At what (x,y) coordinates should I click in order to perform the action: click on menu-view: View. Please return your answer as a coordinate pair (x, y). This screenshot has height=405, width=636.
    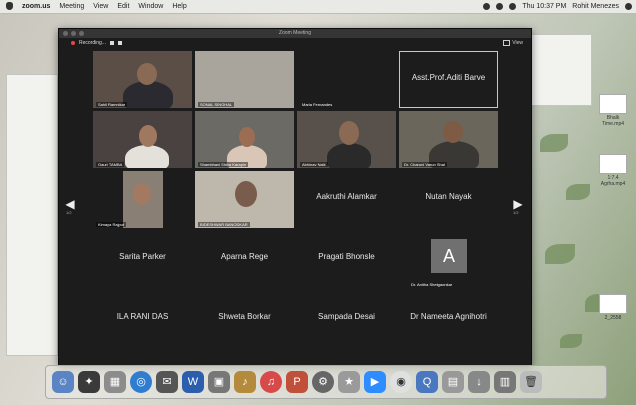
    Looking at the image, I should click on (100, 6).